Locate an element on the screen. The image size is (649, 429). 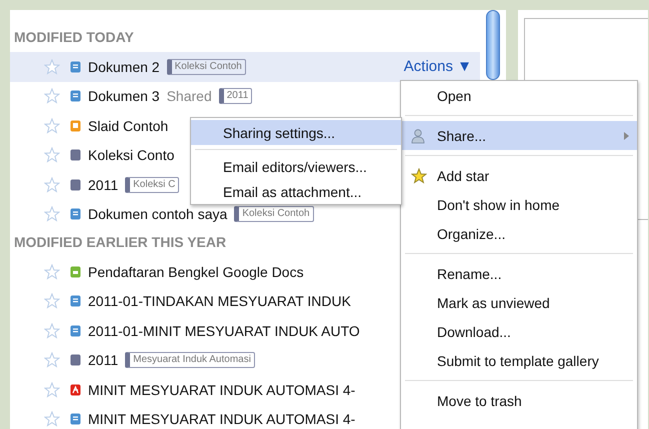
section-heading: MODIFIED TODAY is located at coordinates (73, 37).